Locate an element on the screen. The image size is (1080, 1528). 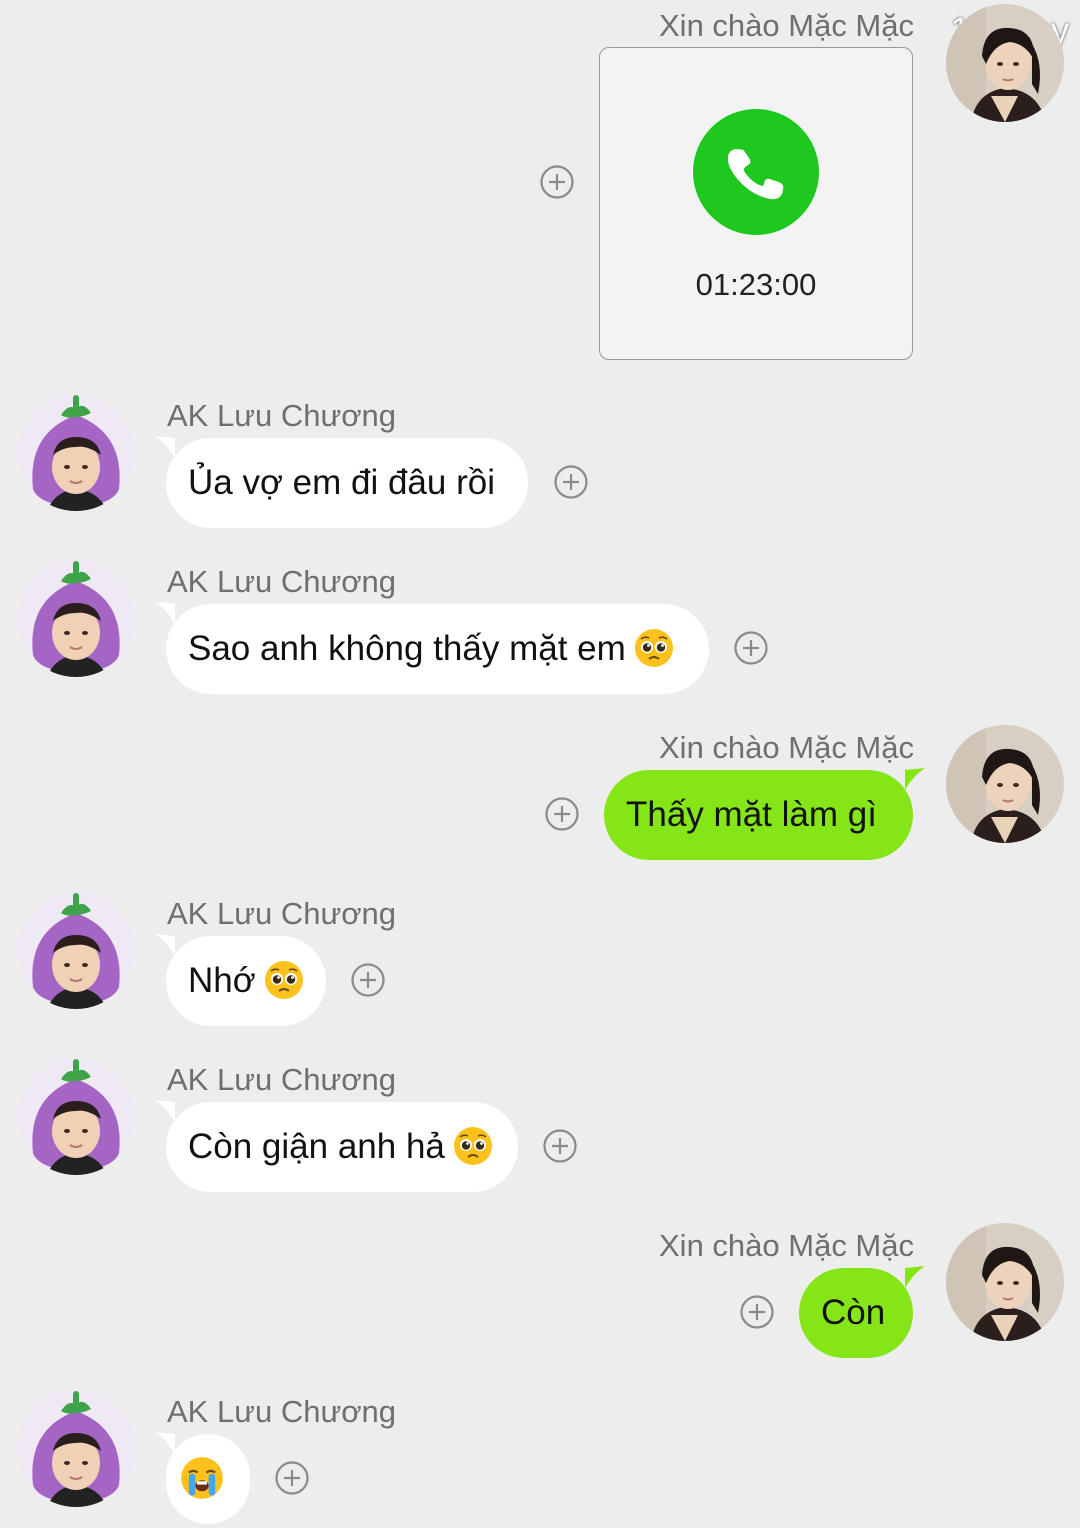
message-bubble-outgoing: Còn is located at coordinates (856, 1313).